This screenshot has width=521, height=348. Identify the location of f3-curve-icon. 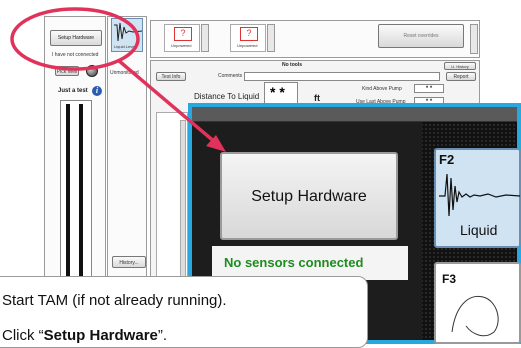
(475, 316).